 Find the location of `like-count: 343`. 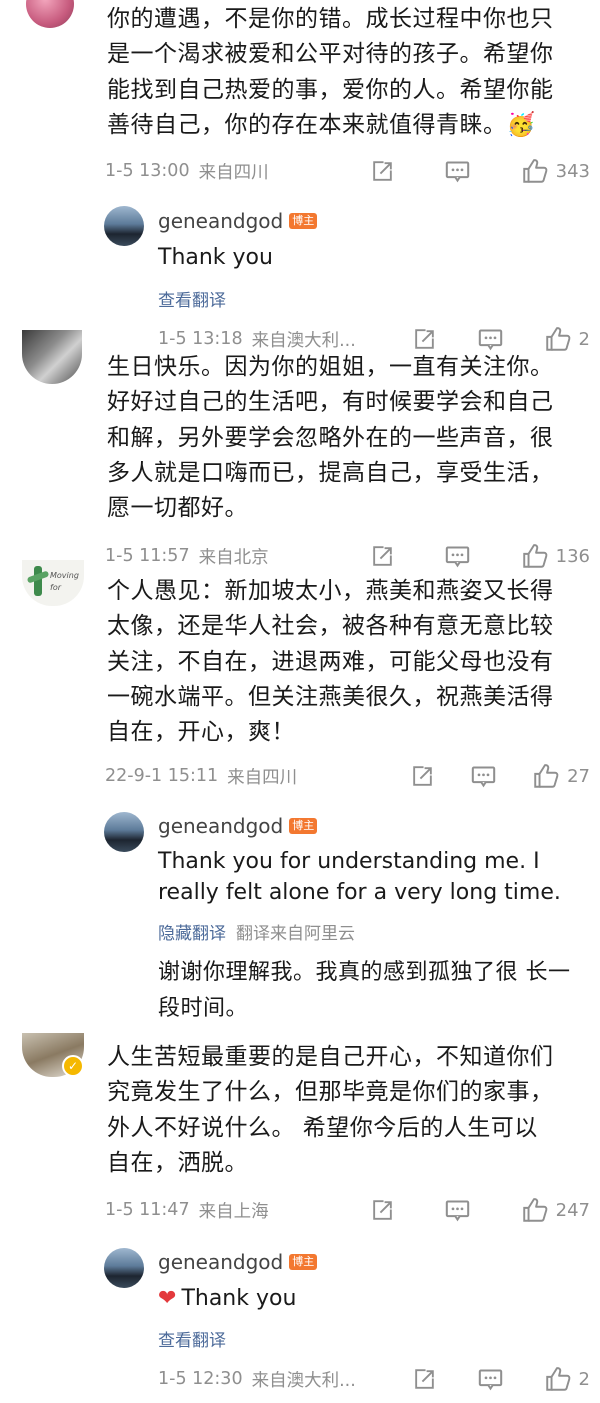

like-count: 343 is located at coordinates (572, 171).